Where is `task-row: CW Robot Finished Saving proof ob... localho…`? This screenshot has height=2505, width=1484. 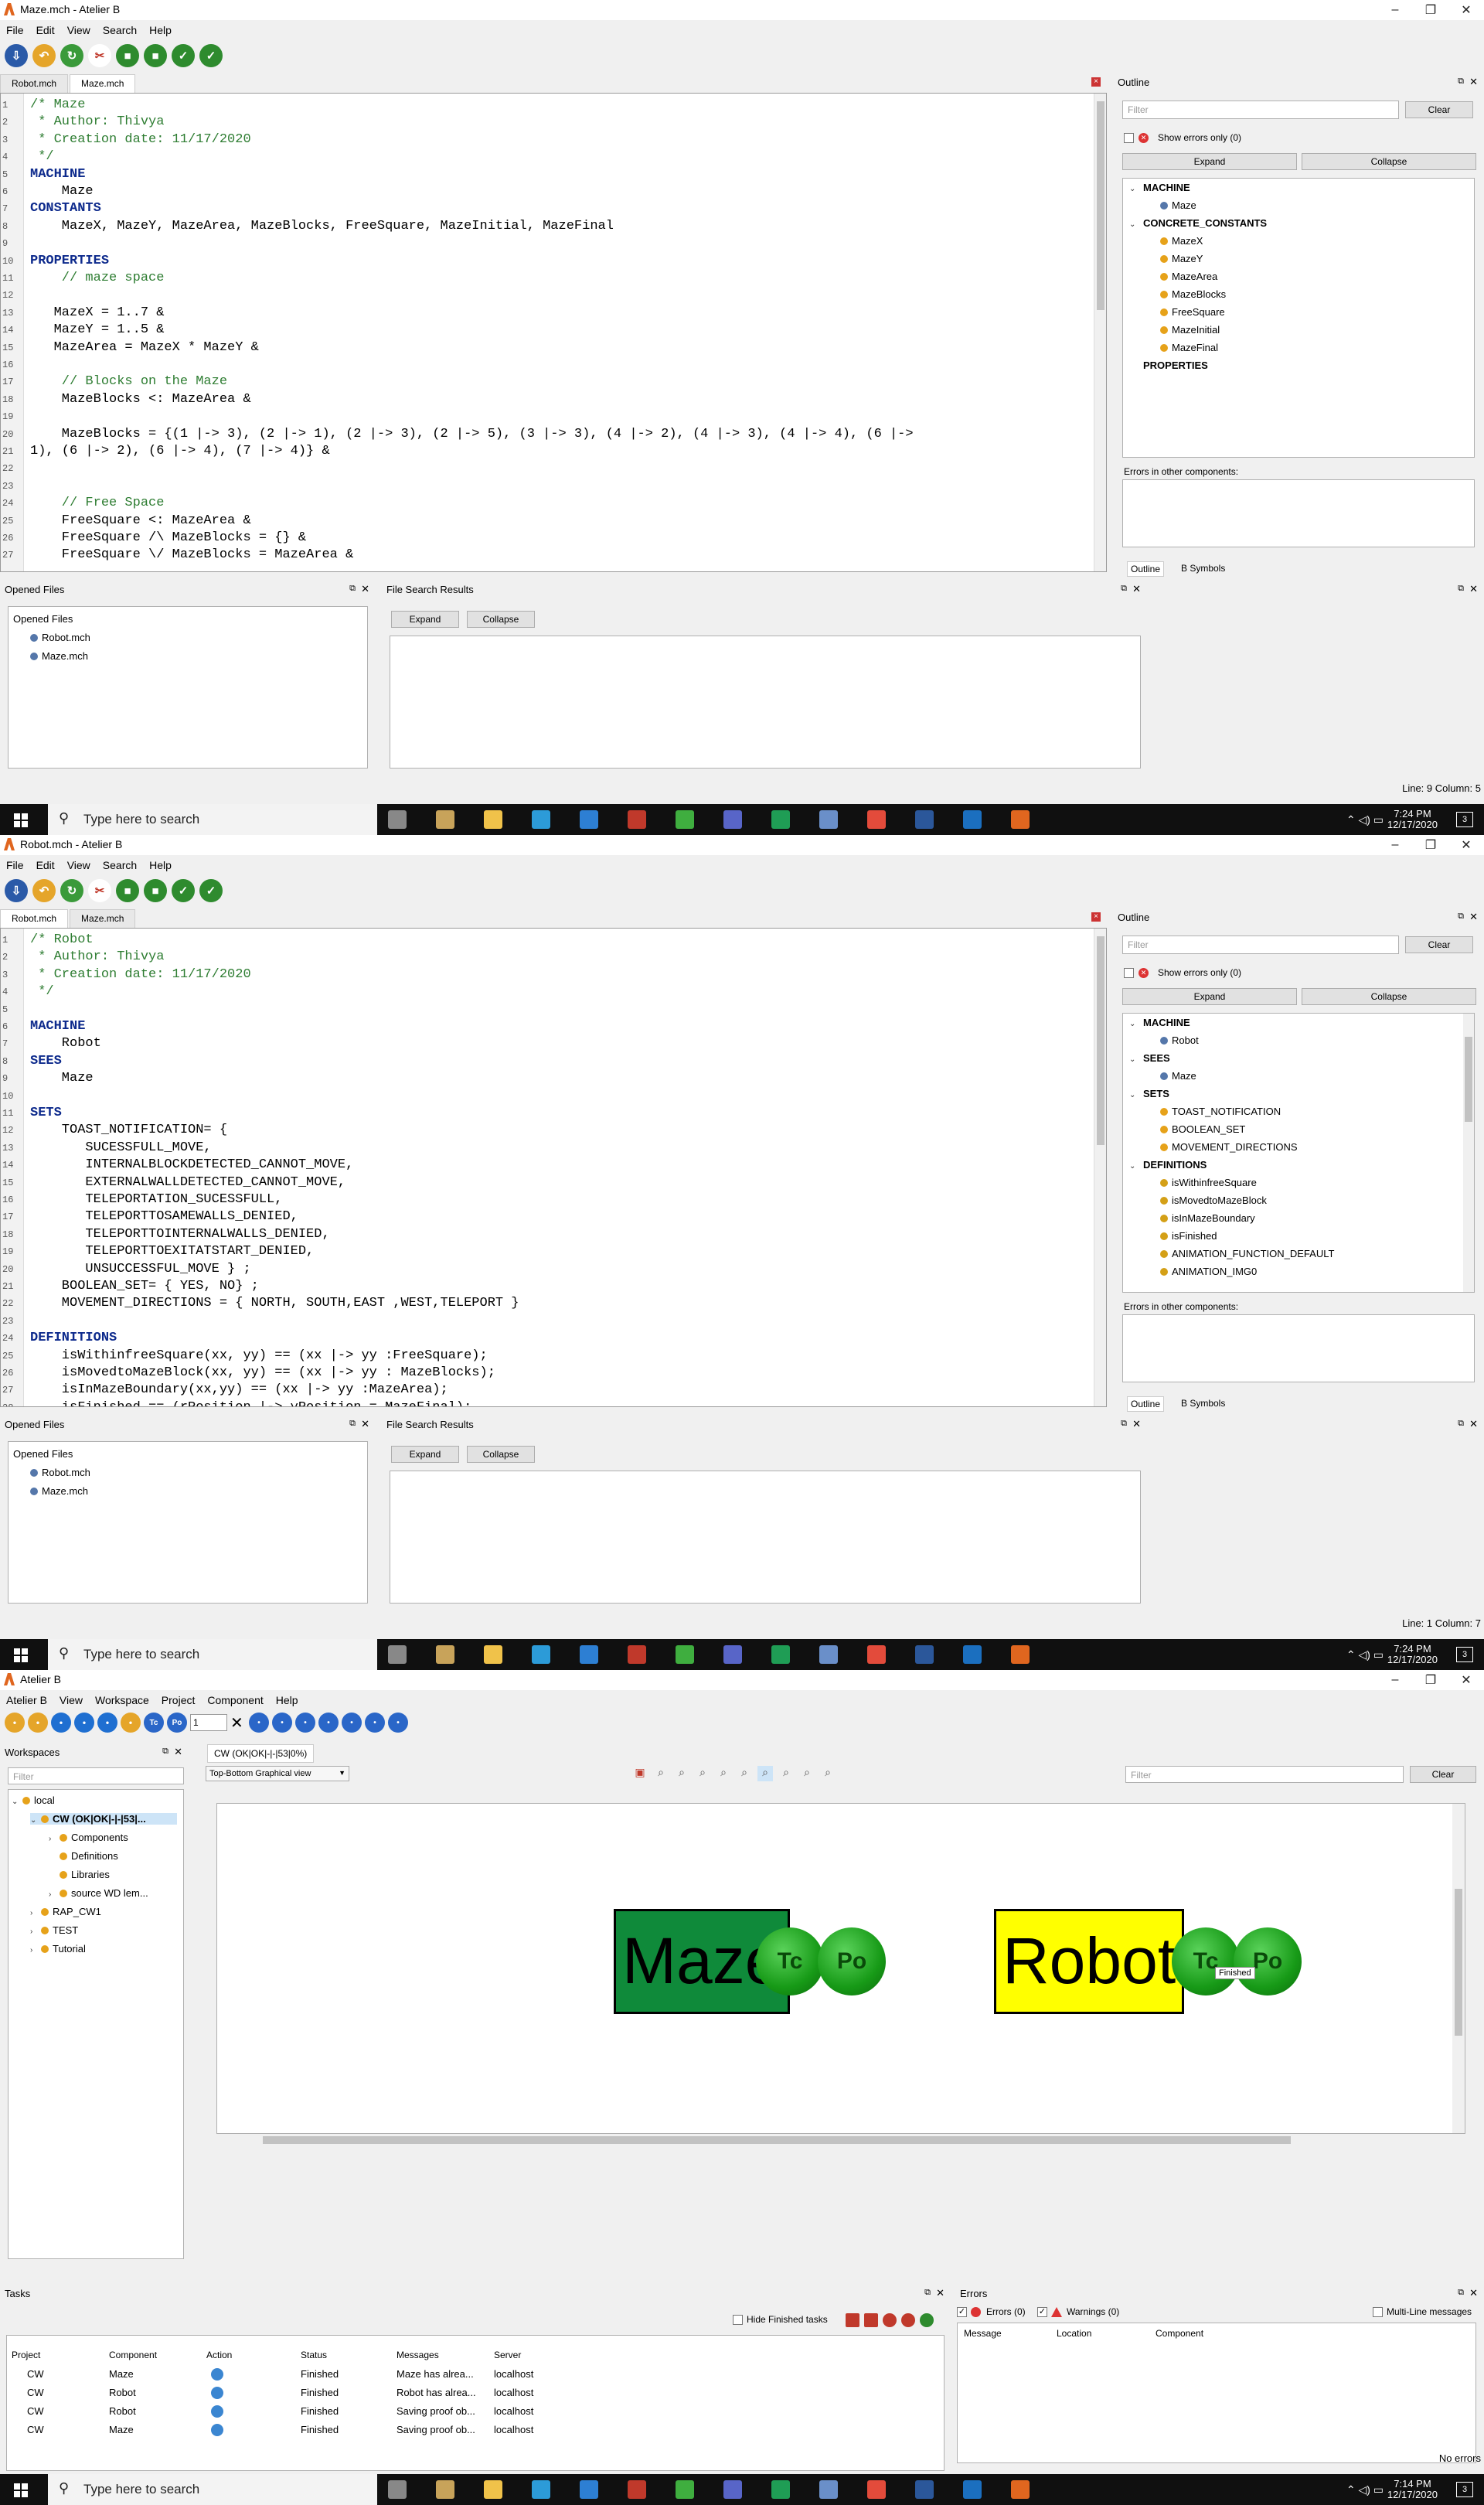 task-row: CW Robot Finished Saving proof ob... localho… is located at coordinates (470, 2414).